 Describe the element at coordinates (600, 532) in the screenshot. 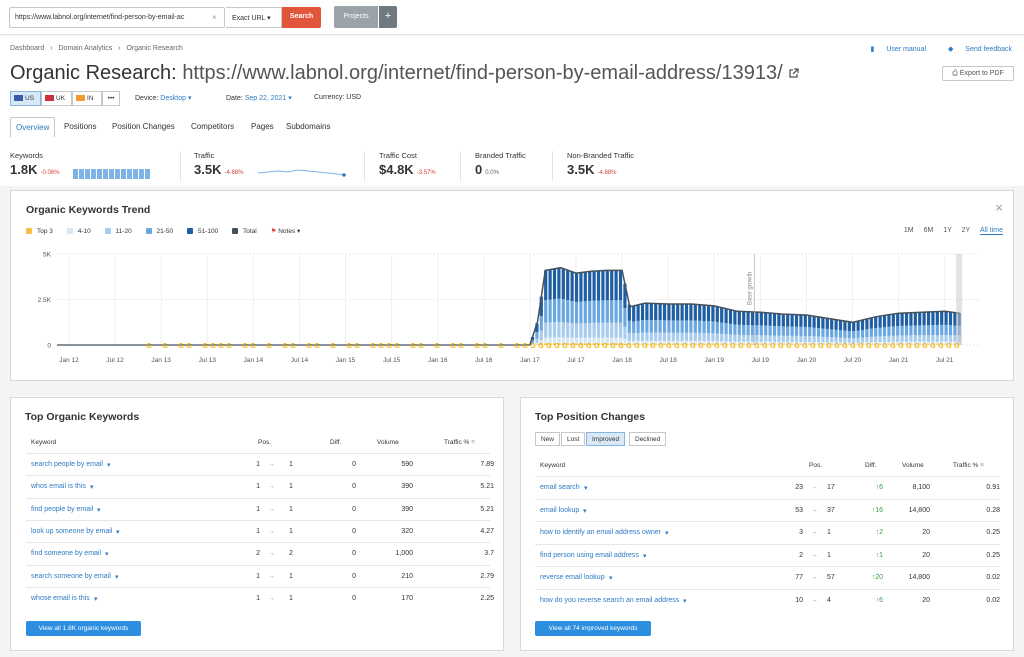

I see `keyword-link: how to identify an email address owner` at that location.